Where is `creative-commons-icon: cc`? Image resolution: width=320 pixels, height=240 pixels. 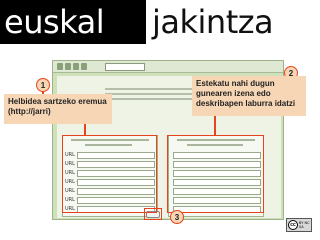 creative-commons-icon: cc is located at coordinates (293, 225).